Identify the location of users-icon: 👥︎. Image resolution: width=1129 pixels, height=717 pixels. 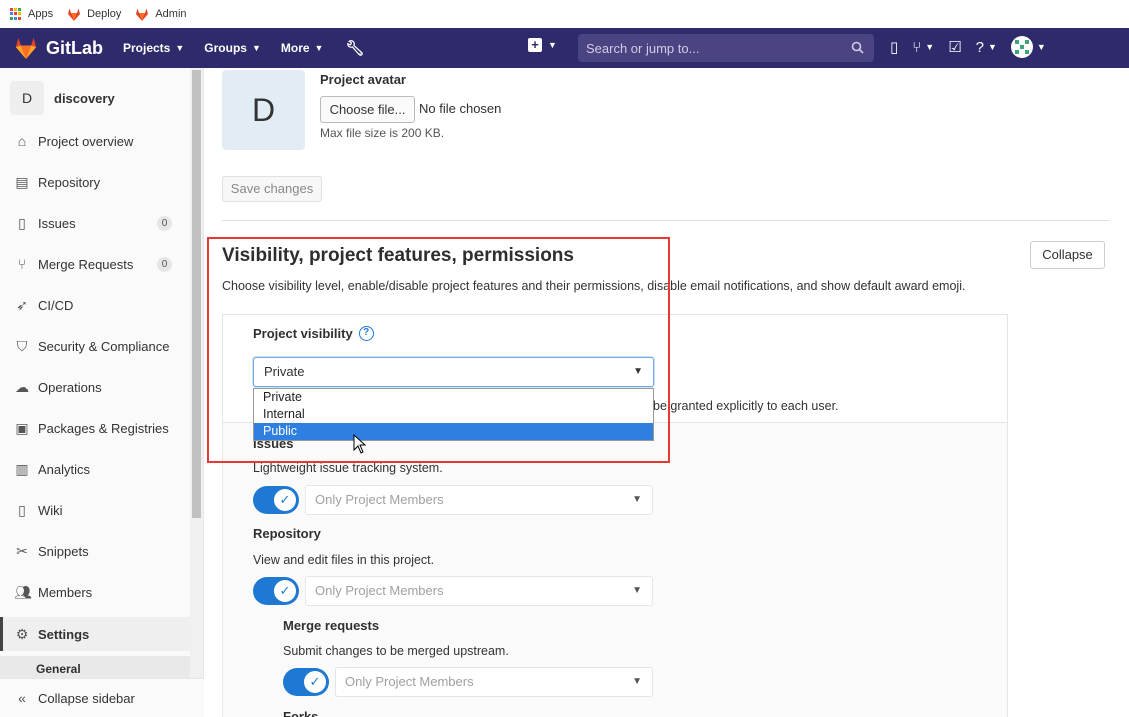
(23, 591).